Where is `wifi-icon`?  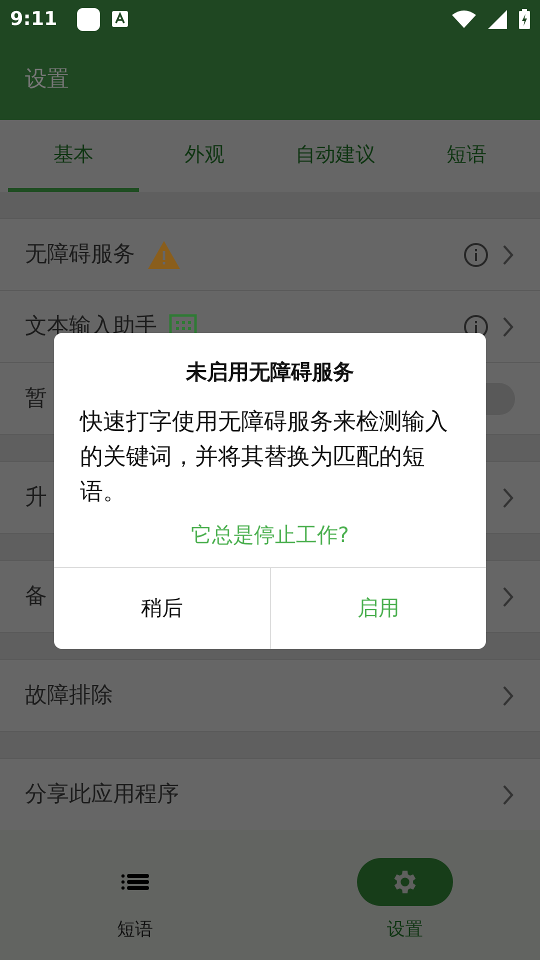
wifi-icon is located at coordinates (464, 19).